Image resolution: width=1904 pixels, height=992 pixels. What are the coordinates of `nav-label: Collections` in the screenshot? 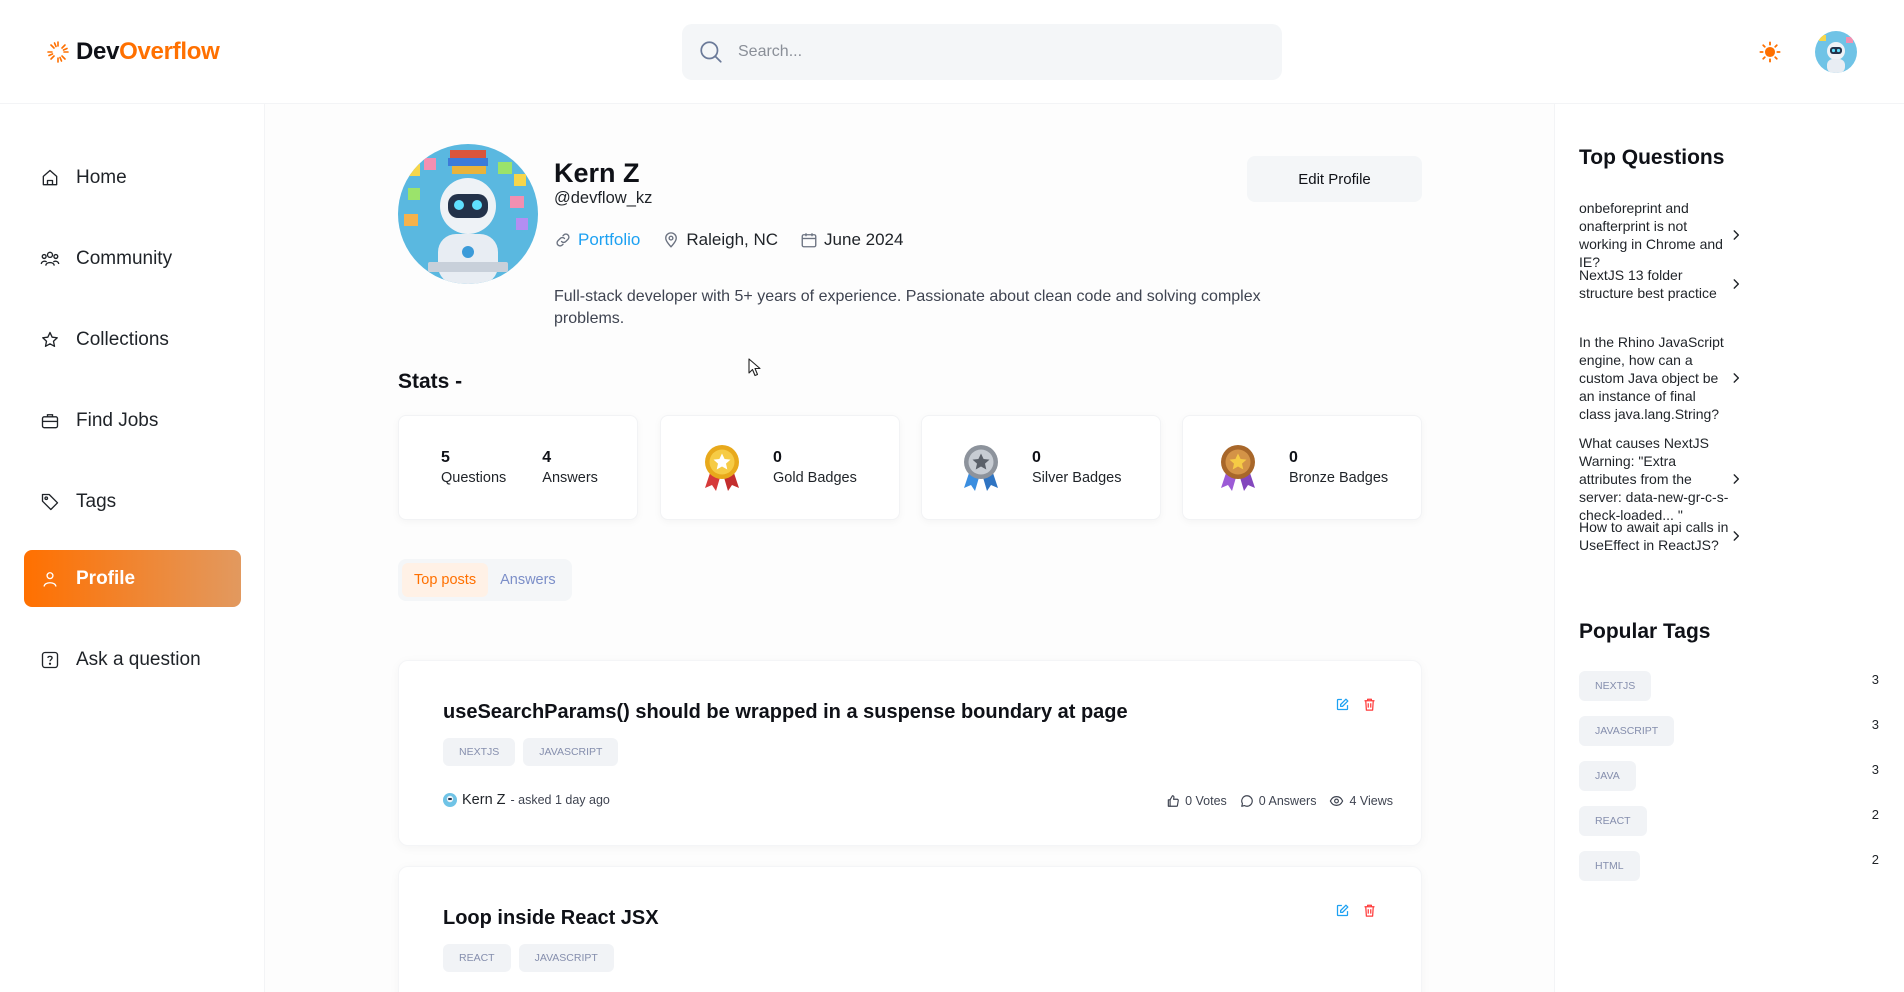 It's located at (122, 339).